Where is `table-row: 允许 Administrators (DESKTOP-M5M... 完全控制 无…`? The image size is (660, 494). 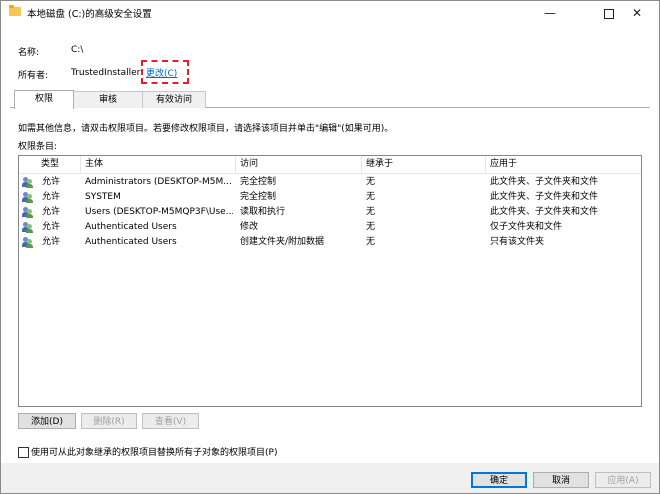
table-row: 允许 Administrators (DESKTOP-M5M... 完全控制 无… is located at coordinates (330, 182).